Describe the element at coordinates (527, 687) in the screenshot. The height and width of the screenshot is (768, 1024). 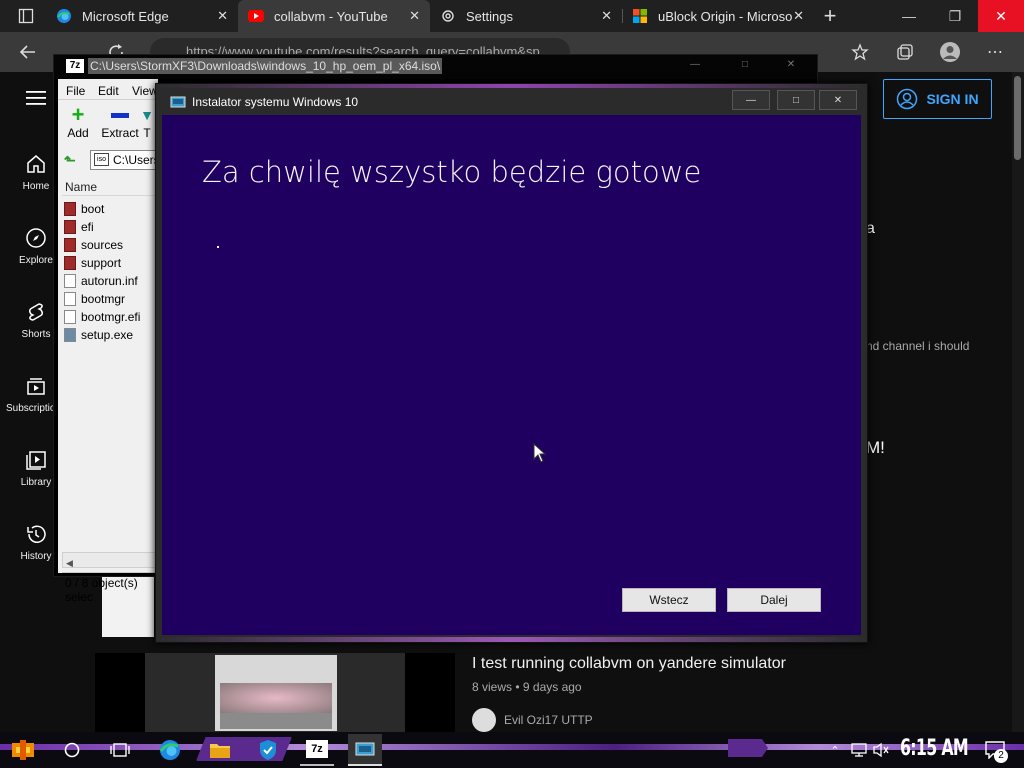
I see `video-meta: 8 views • 9 days ago` at that location.